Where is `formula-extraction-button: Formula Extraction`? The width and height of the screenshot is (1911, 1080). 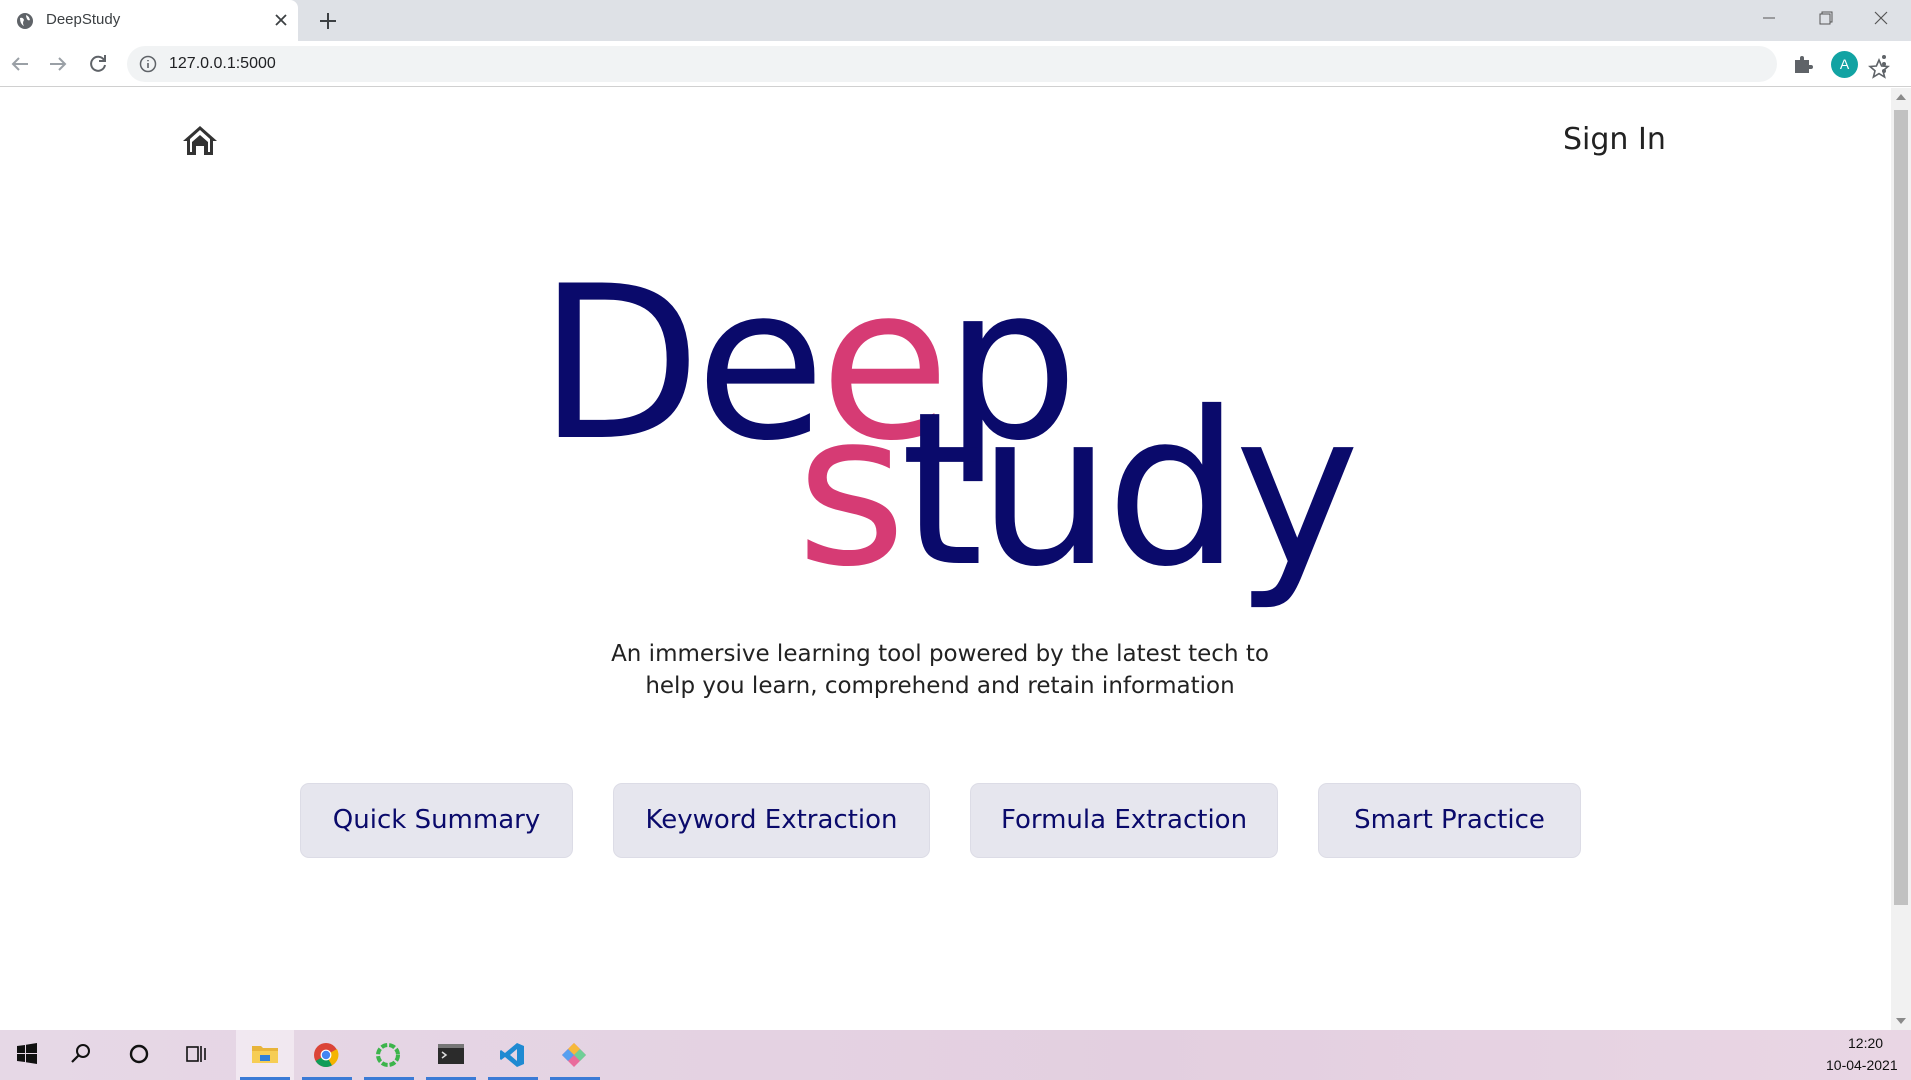
formula-extraction-button: Formula Extraction is located at coordinates (1124, 820).